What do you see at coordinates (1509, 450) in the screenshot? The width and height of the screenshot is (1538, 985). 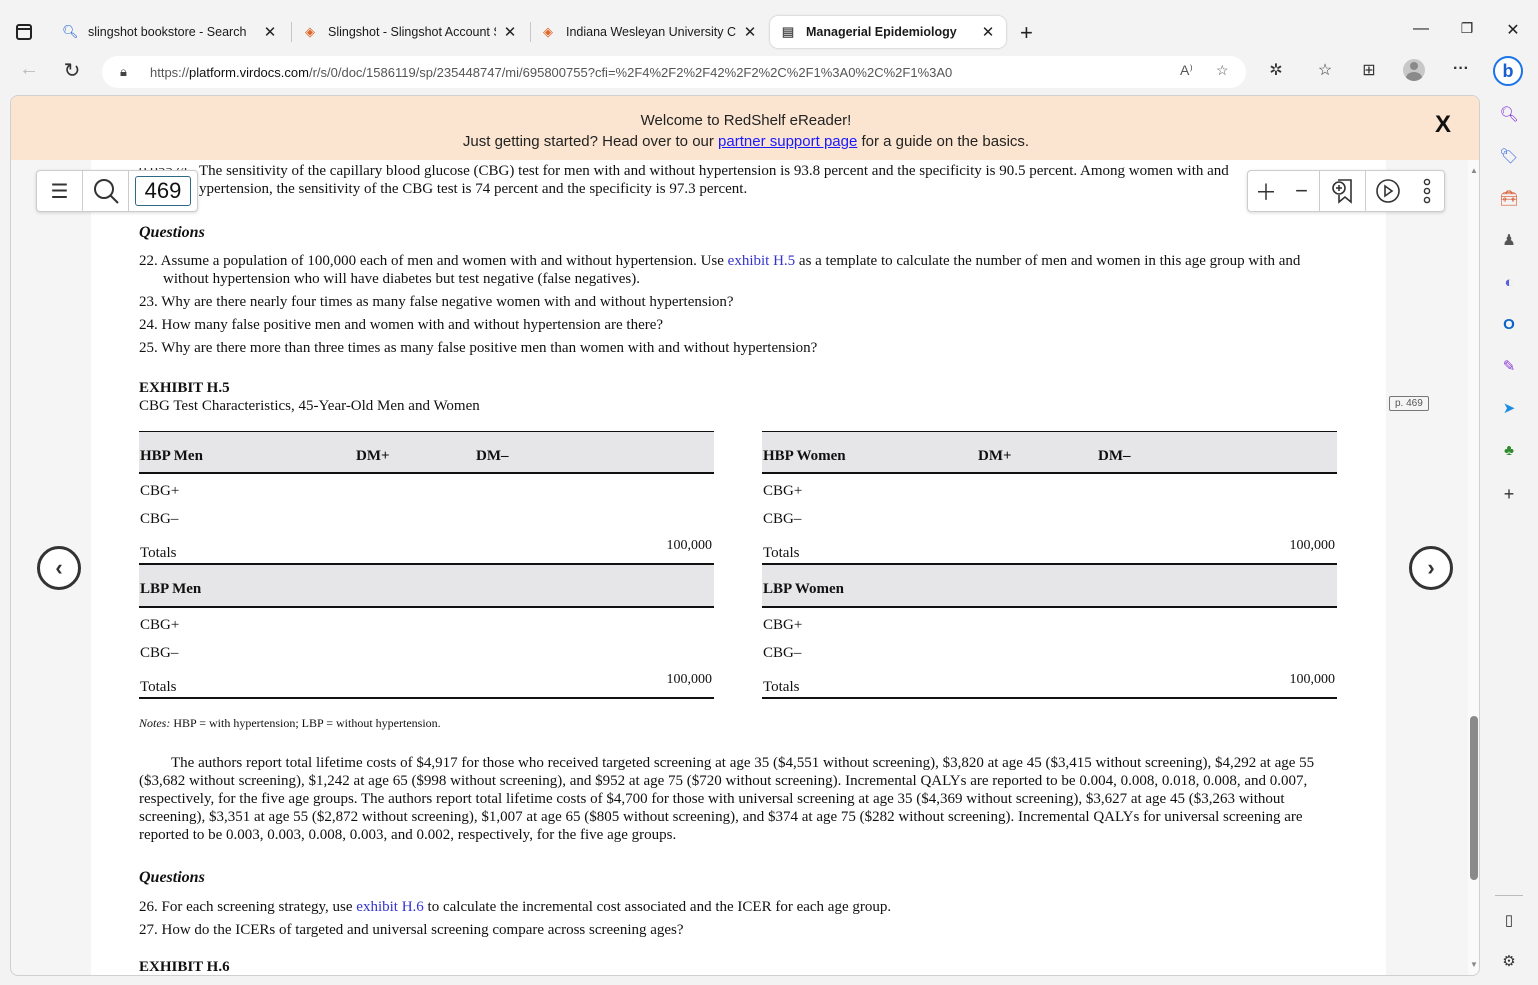 I see `tree-icon: ♣` at bounding box center [1509, 450].